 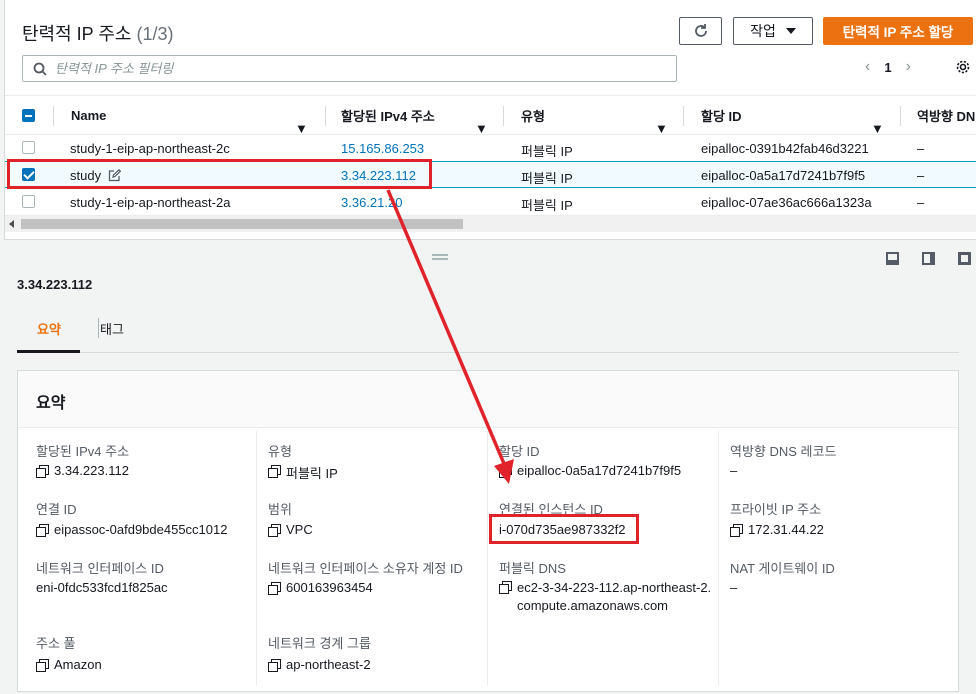 I want to click on summary-title: 요약, so click(x=51, y=403).